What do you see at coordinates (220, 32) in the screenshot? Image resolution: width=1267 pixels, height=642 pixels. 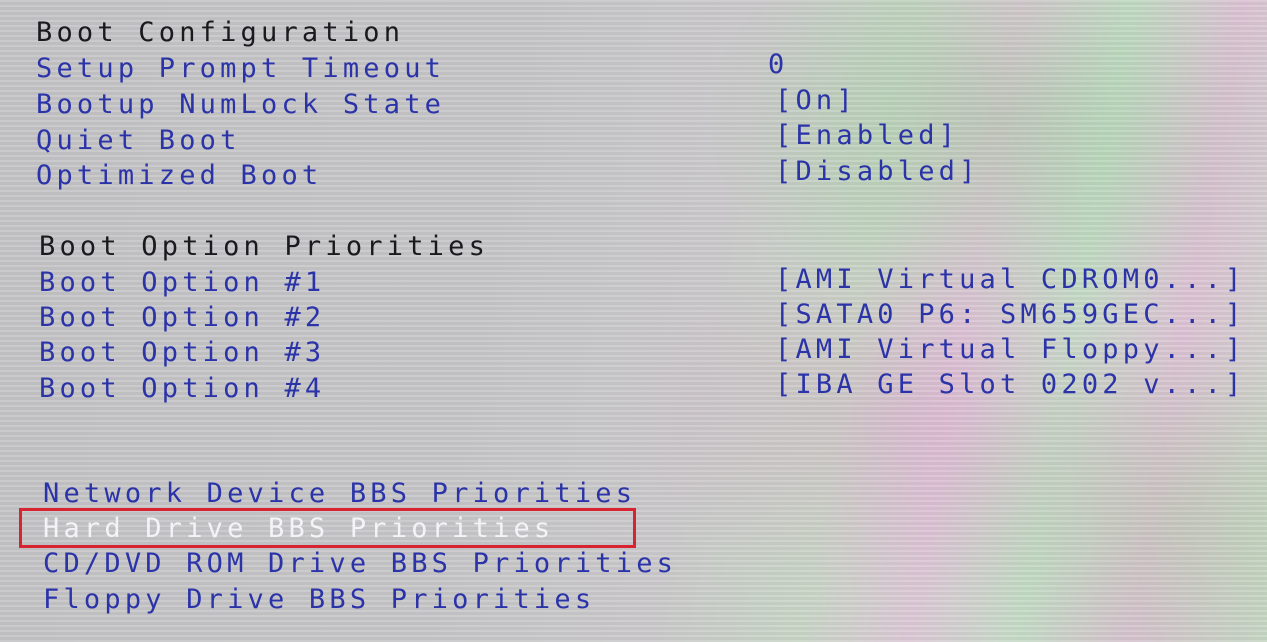 I see `boot-configuration-header: Boot Configuration` at bounding box center [220, 32].